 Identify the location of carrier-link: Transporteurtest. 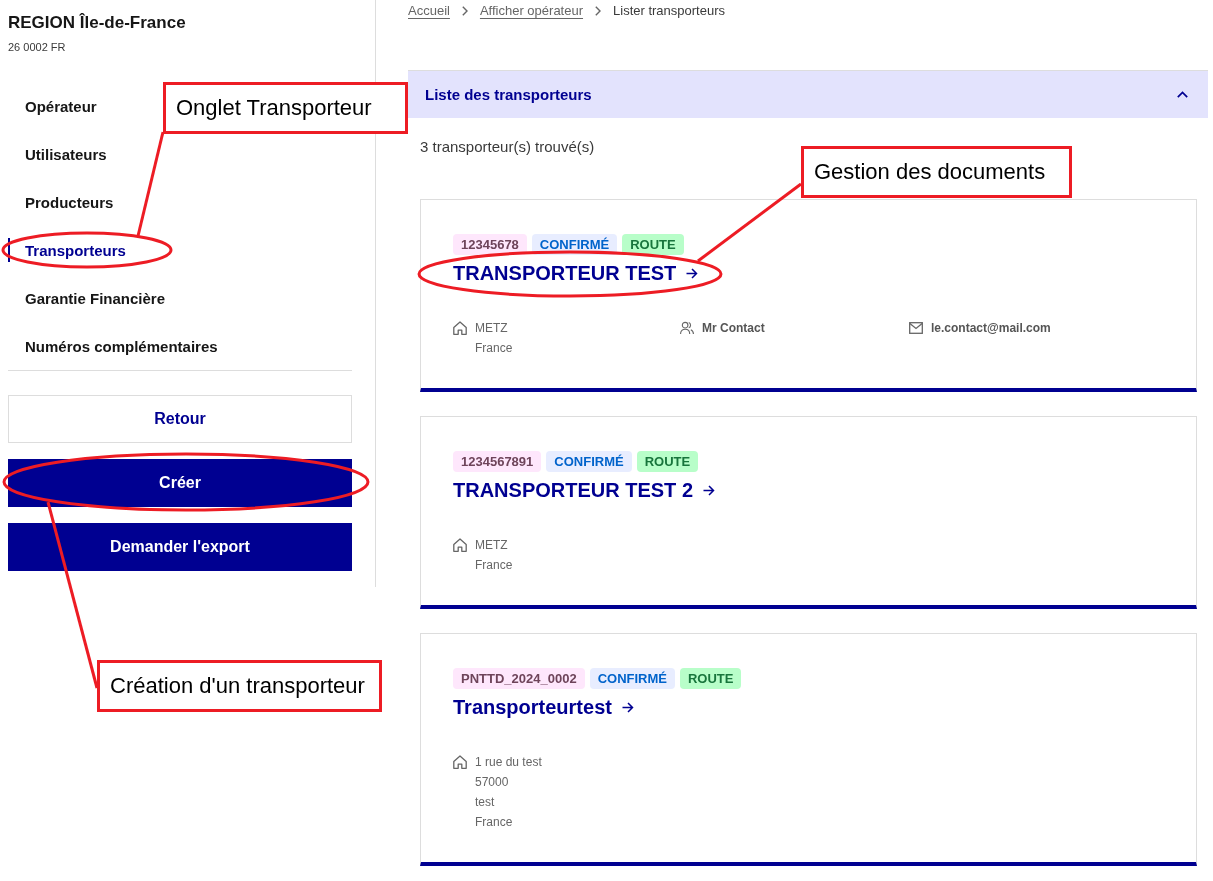
(543, 707).